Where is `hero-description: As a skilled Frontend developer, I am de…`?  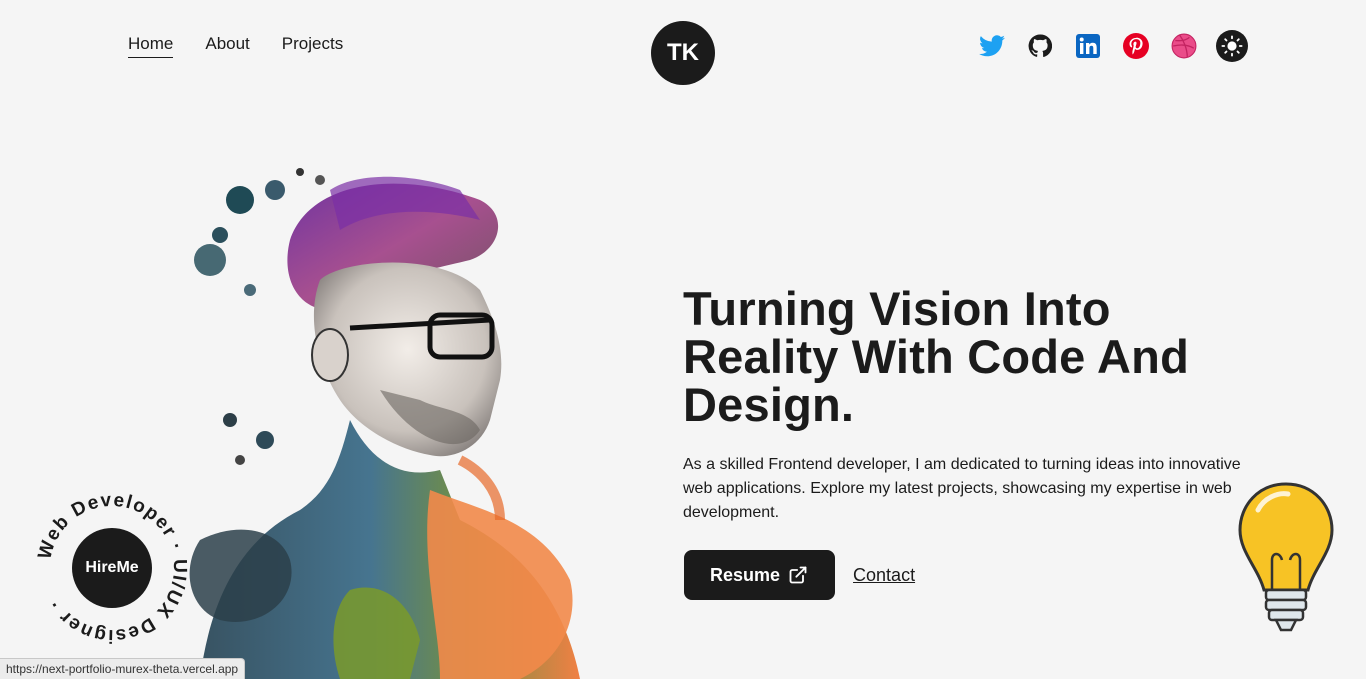 hero-description: As a skilled Frontend developer, I am de… is located at coordinates (962, 488).